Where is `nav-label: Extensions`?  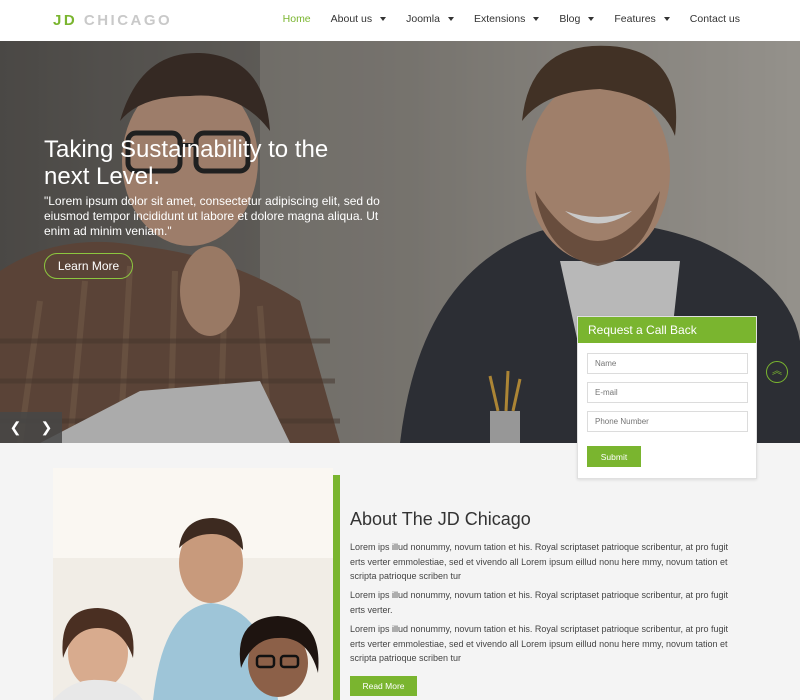 nav-label: Extensions is located at coordinates (499, 19).